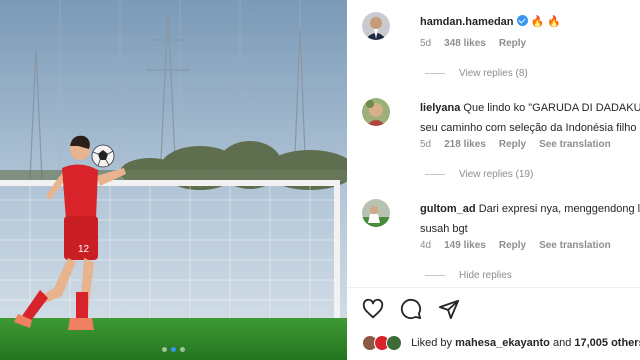 Image resolution: width=640 pixels, height=360 pixels. I want to click on hide-replies-label: Hide replies, so click(485, 275).